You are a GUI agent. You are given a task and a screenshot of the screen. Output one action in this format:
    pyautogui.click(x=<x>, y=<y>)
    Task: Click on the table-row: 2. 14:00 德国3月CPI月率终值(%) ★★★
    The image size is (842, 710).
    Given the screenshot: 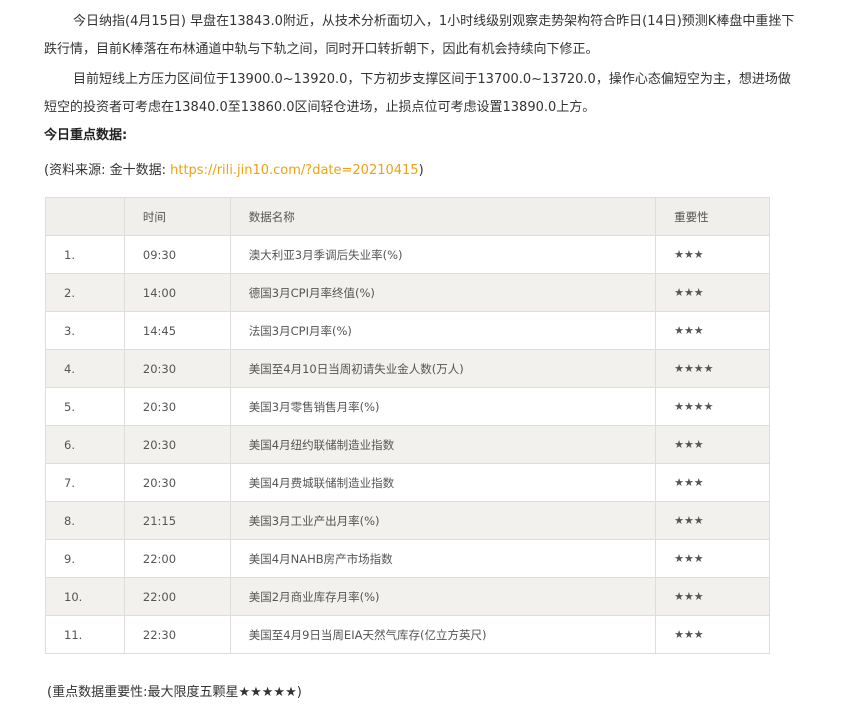 What is the action you would take?
    pyautogui.click(x=407, y=292)
    